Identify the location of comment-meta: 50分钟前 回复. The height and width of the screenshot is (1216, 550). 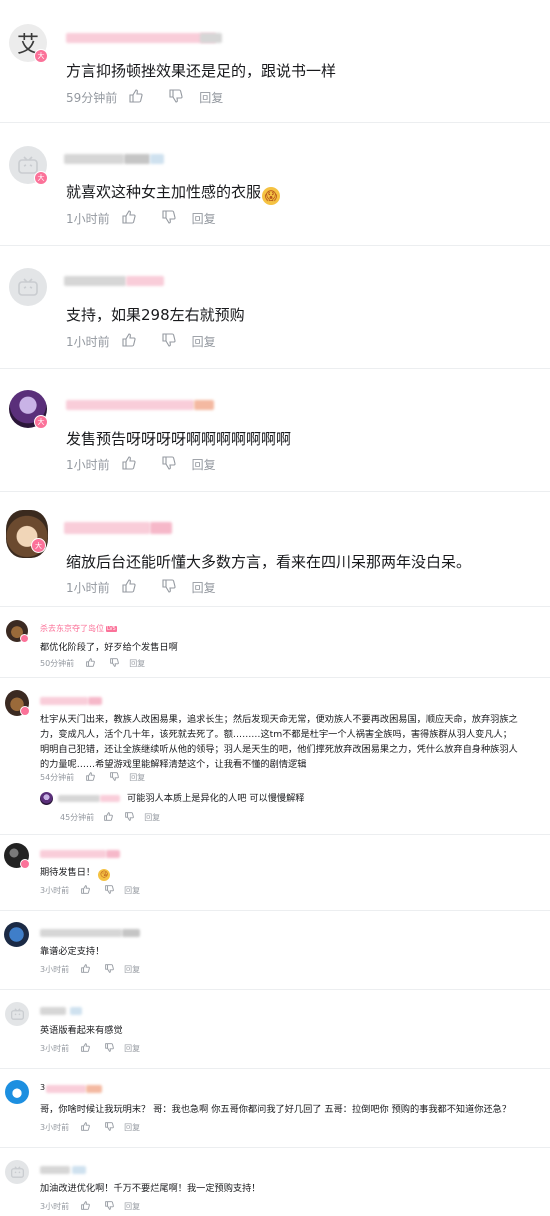
(92, 663).